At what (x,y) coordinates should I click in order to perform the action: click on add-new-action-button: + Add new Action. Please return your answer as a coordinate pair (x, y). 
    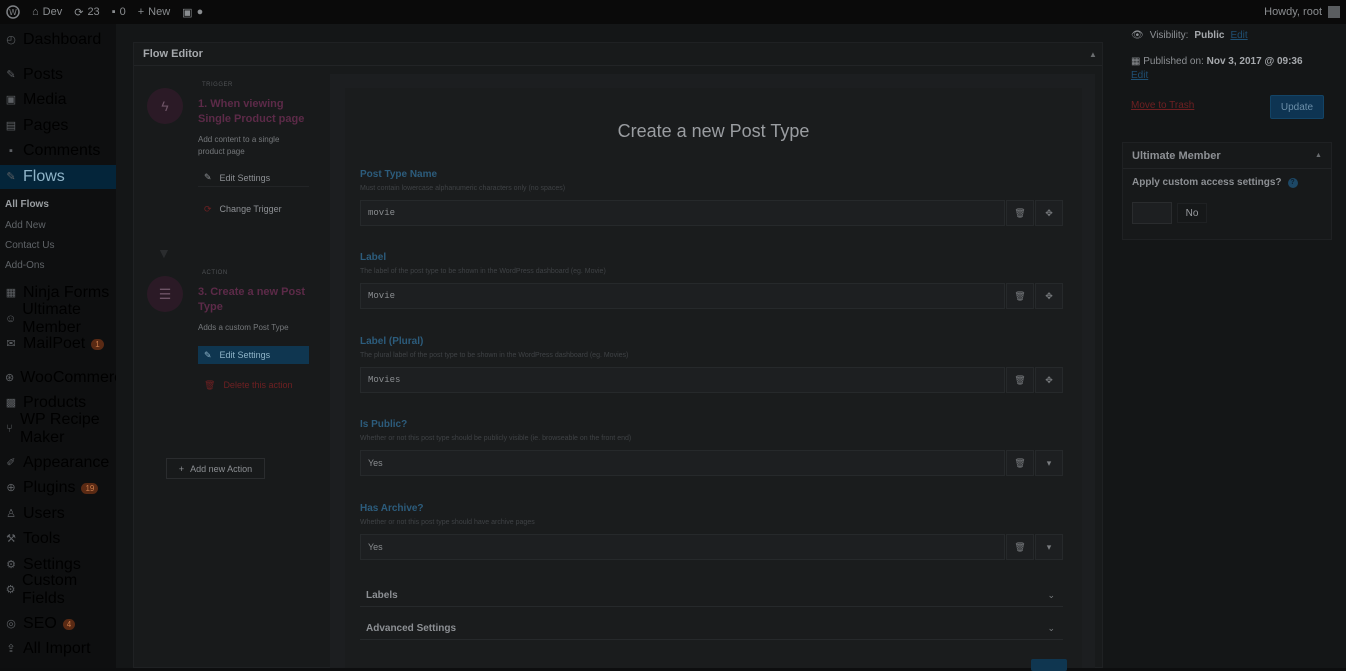
    Looking at the image, I should click on (215, 468).